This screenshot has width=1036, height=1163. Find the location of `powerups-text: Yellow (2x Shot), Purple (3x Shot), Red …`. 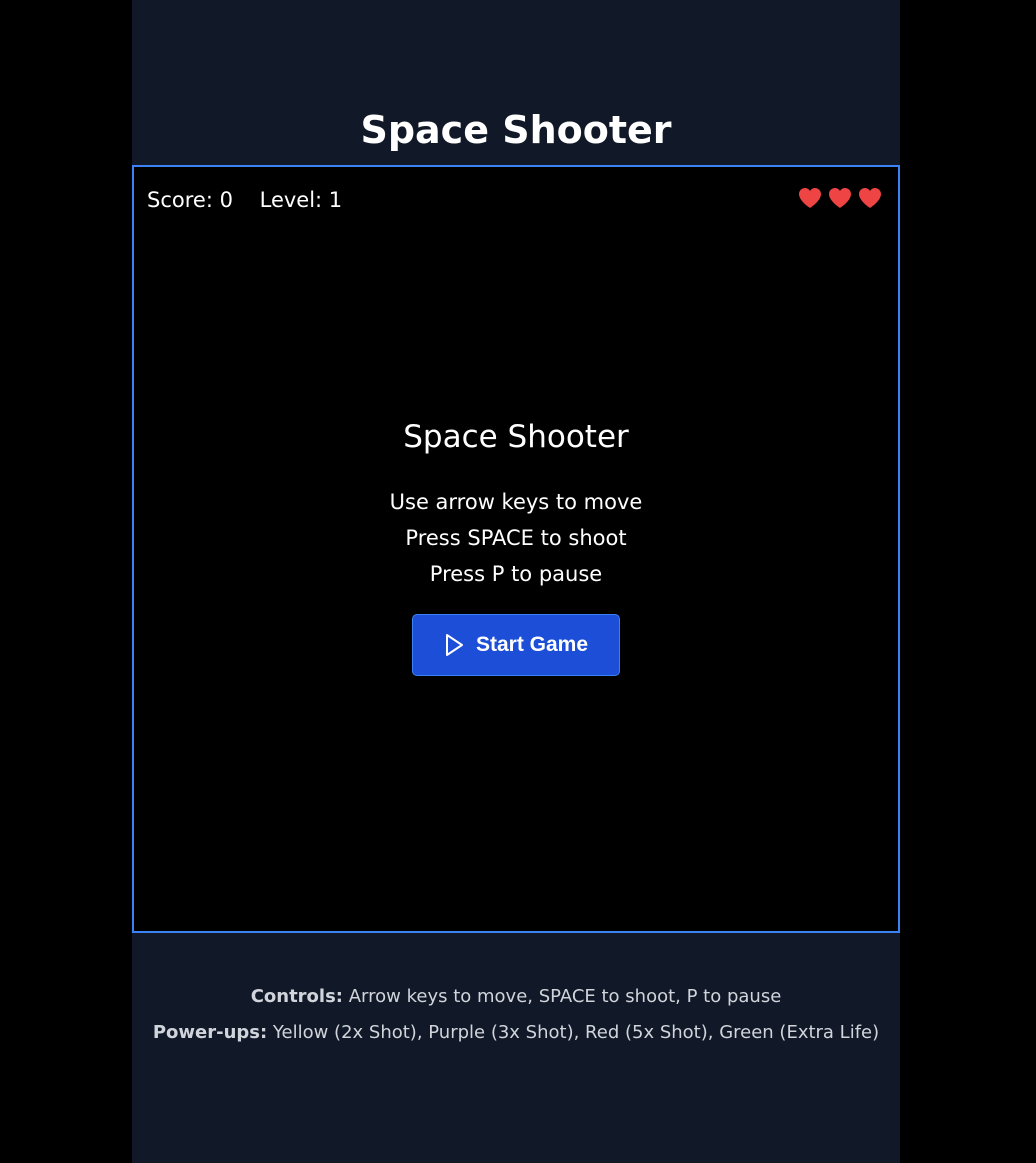

powerups-text: Yellow (2x Shot), Purple (3x Shot), Red … is located at coordinates (573, 1032).